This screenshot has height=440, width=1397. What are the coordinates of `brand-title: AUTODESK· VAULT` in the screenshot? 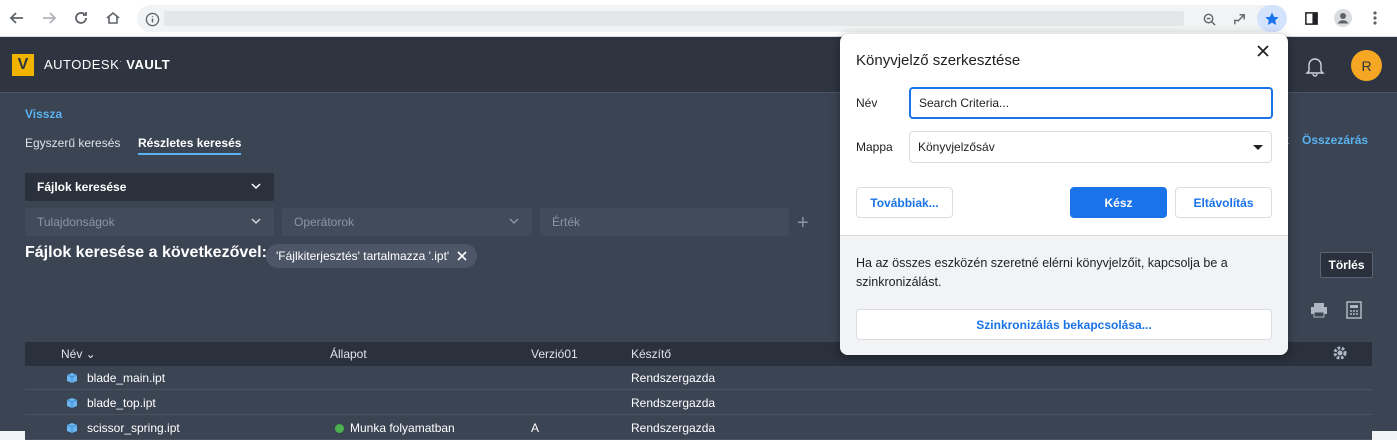 It's located at (107, 64).